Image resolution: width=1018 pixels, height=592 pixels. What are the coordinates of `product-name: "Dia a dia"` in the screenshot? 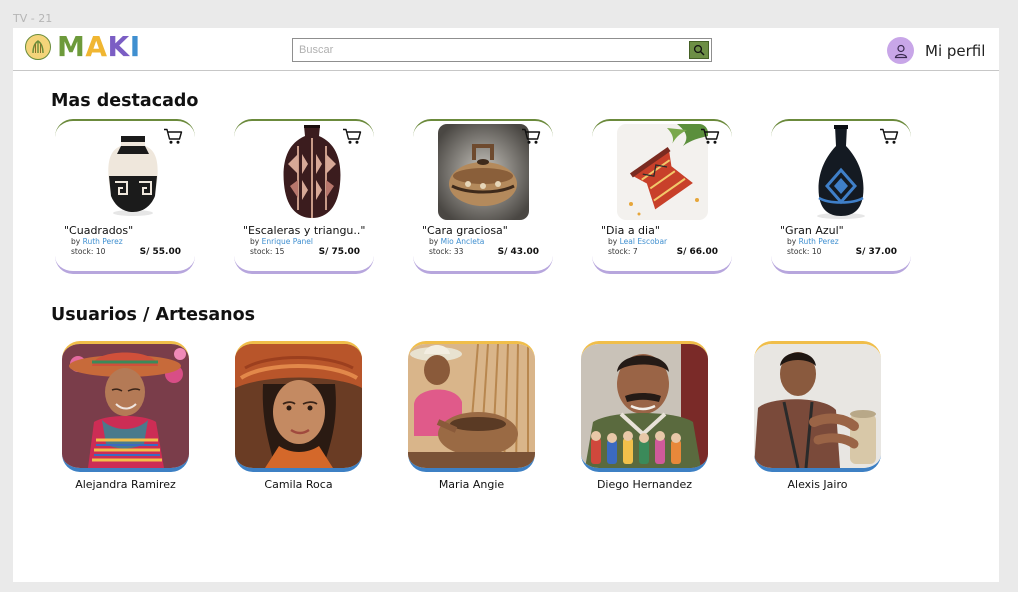 It's located at (630, 230).